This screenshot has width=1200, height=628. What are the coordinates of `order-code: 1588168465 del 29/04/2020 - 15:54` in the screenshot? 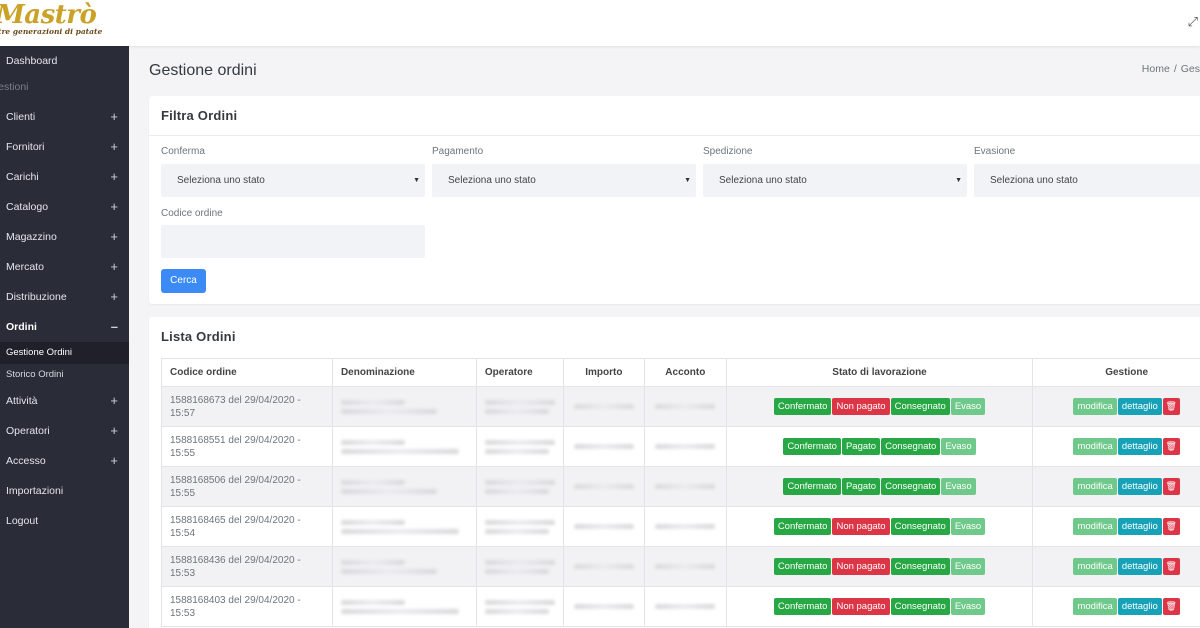 It's located at (235, 526).